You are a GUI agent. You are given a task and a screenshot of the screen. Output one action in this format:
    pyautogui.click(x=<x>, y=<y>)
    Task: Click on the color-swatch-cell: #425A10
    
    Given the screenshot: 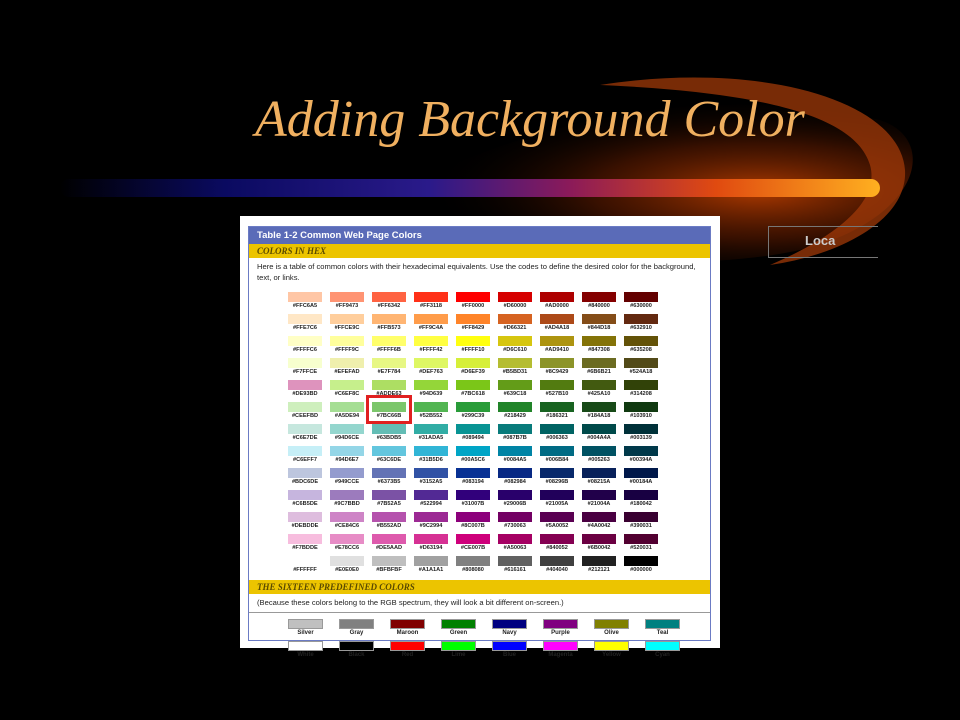 What is the action you would take?
    pyautogui.click(x=599, y=389)
    